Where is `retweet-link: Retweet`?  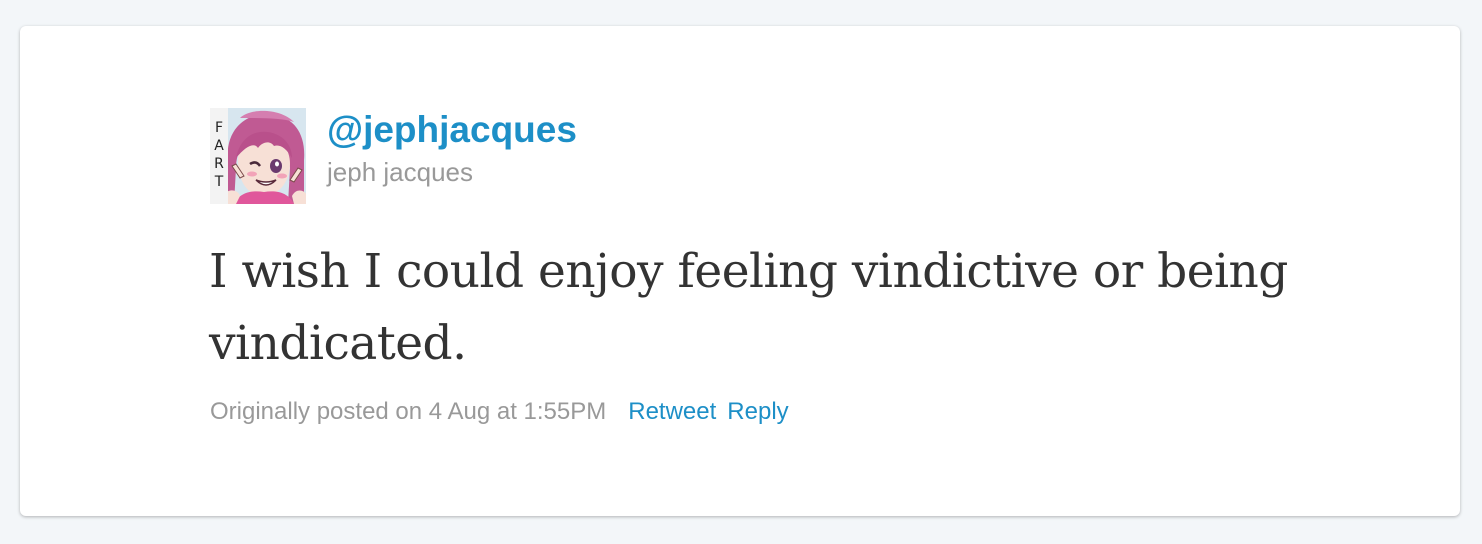 retweet-link: Retweet is located at coordinates (672, 411).